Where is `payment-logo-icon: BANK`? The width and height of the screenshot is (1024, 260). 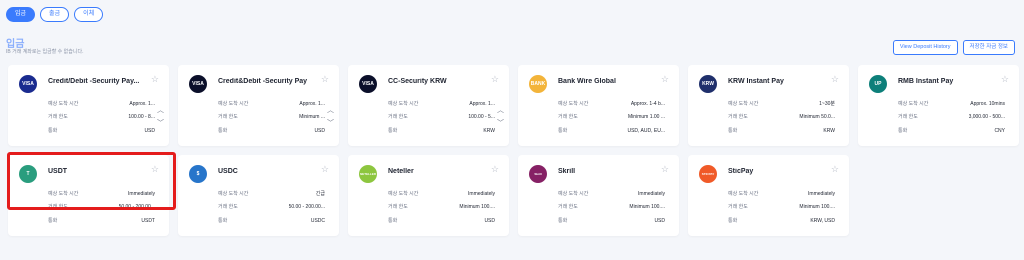
payment-logo-icon: BANK is located at coordinates (538, 84).